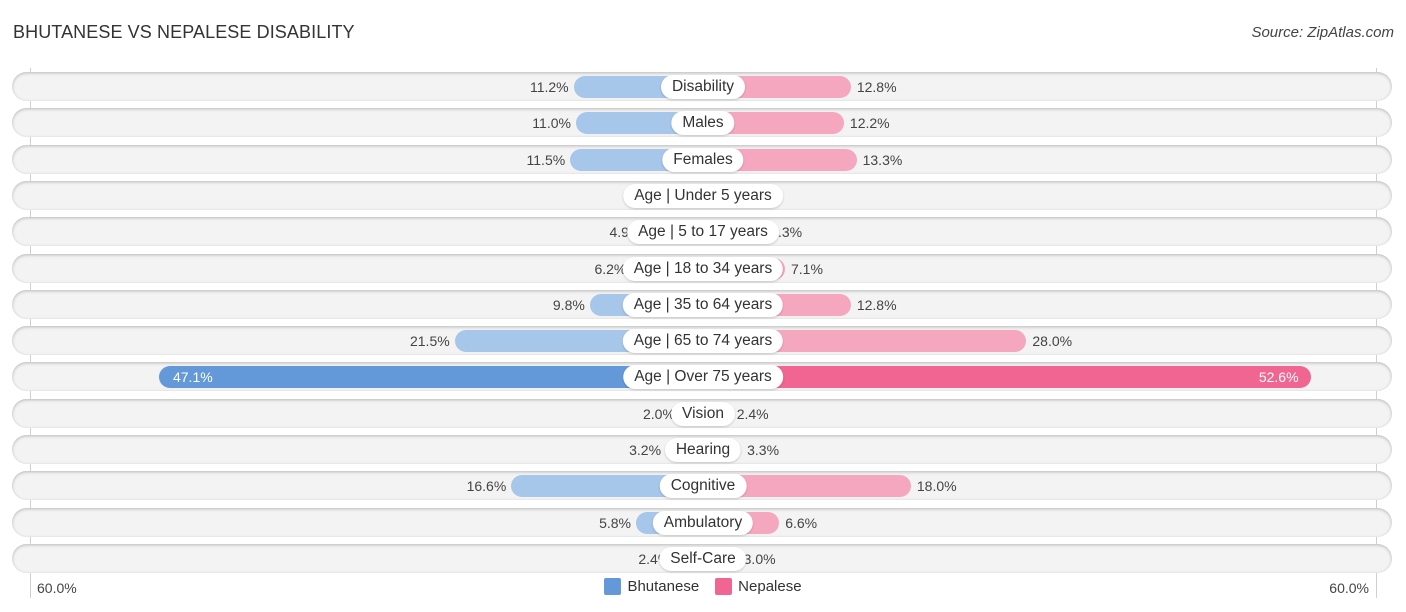  Describe the element at coordinates (486, 485) in the screenshot. I see `value-label-bhutanese: 16.6%` at that location.